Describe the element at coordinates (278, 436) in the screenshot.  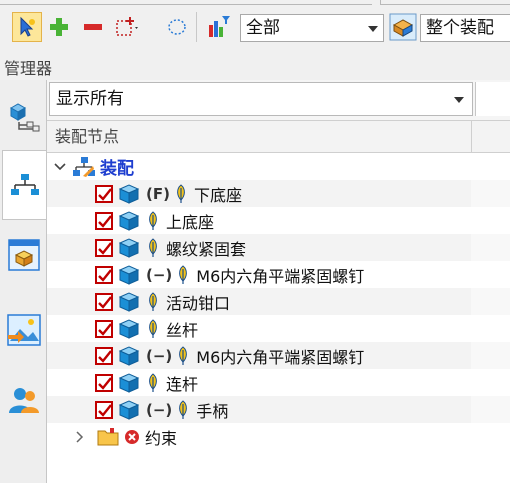
I see `tree-constraints-row: 约束` at that location.